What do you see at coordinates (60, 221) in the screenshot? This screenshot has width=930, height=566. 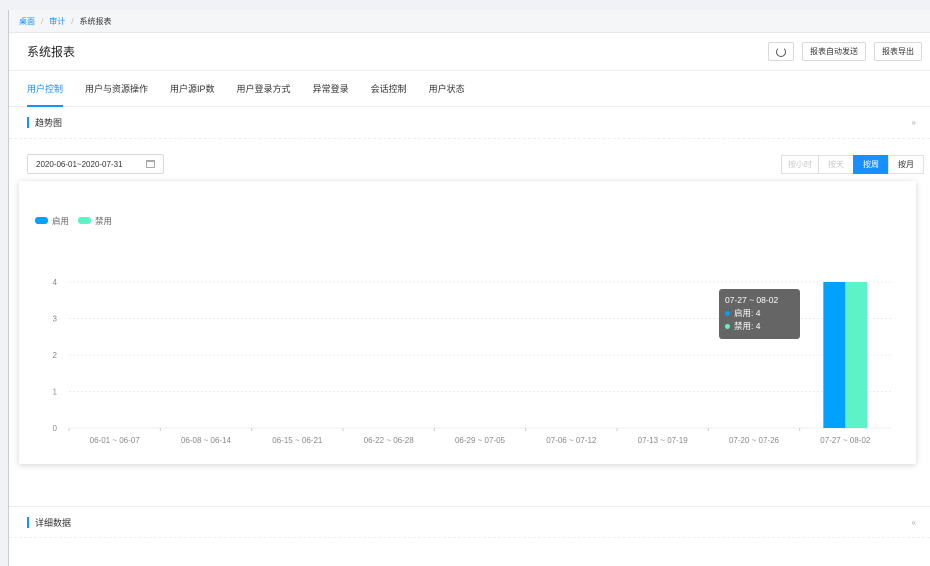 I see `legend-label: 启用` at bounding box center [60, 221].